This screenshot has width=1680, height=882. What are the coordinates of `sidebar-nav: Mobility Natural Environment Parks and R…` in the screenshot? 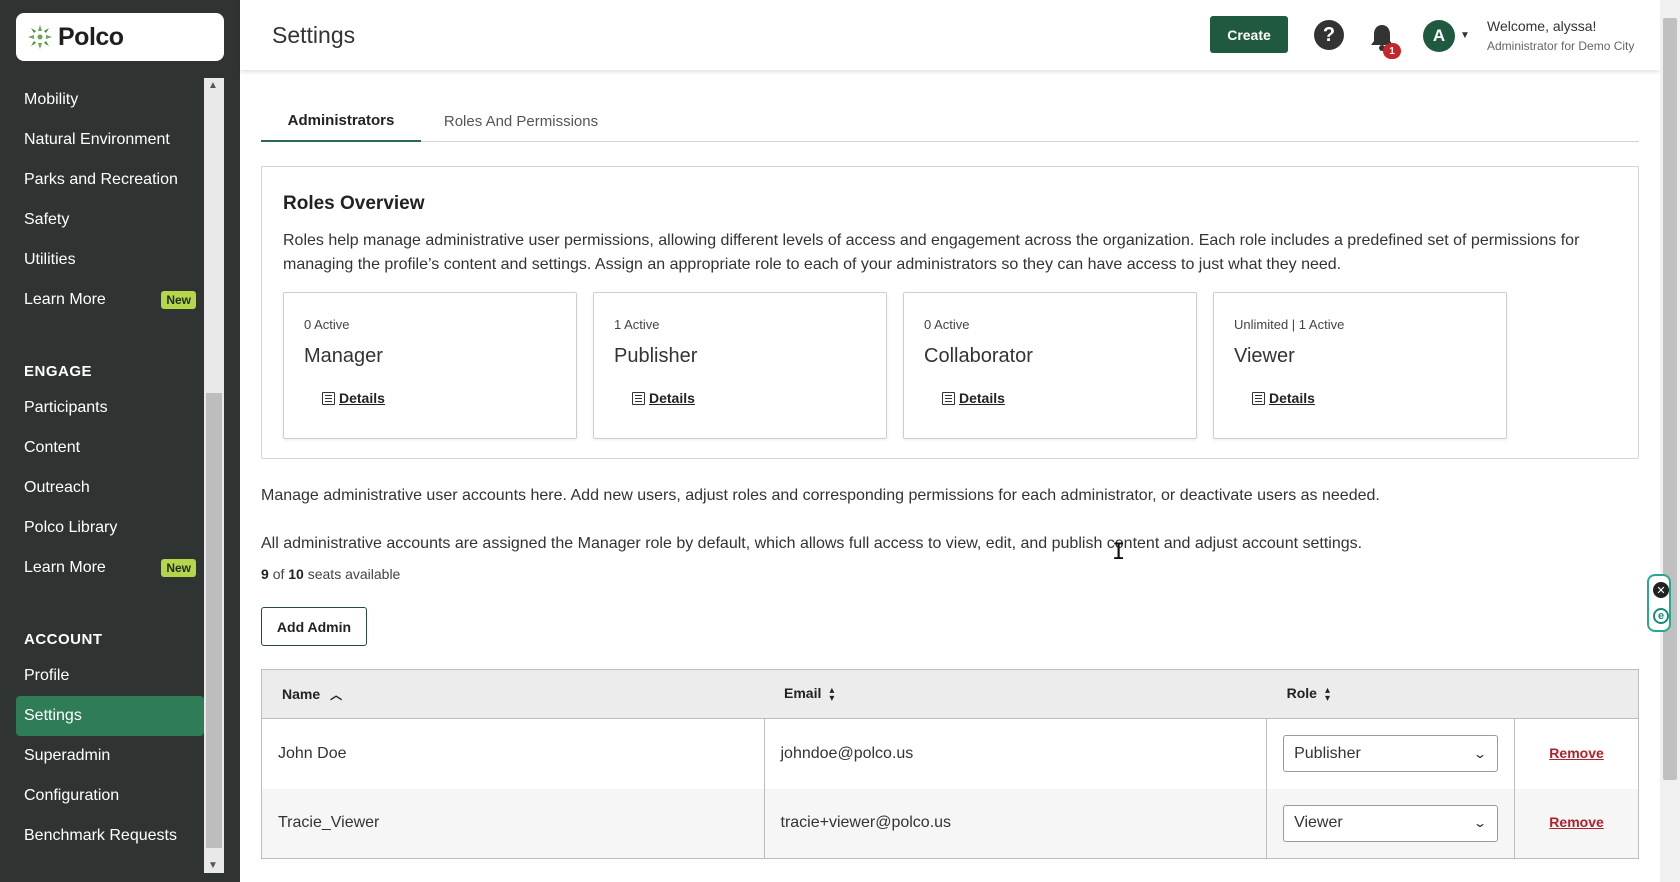 It's located at (110, 468).